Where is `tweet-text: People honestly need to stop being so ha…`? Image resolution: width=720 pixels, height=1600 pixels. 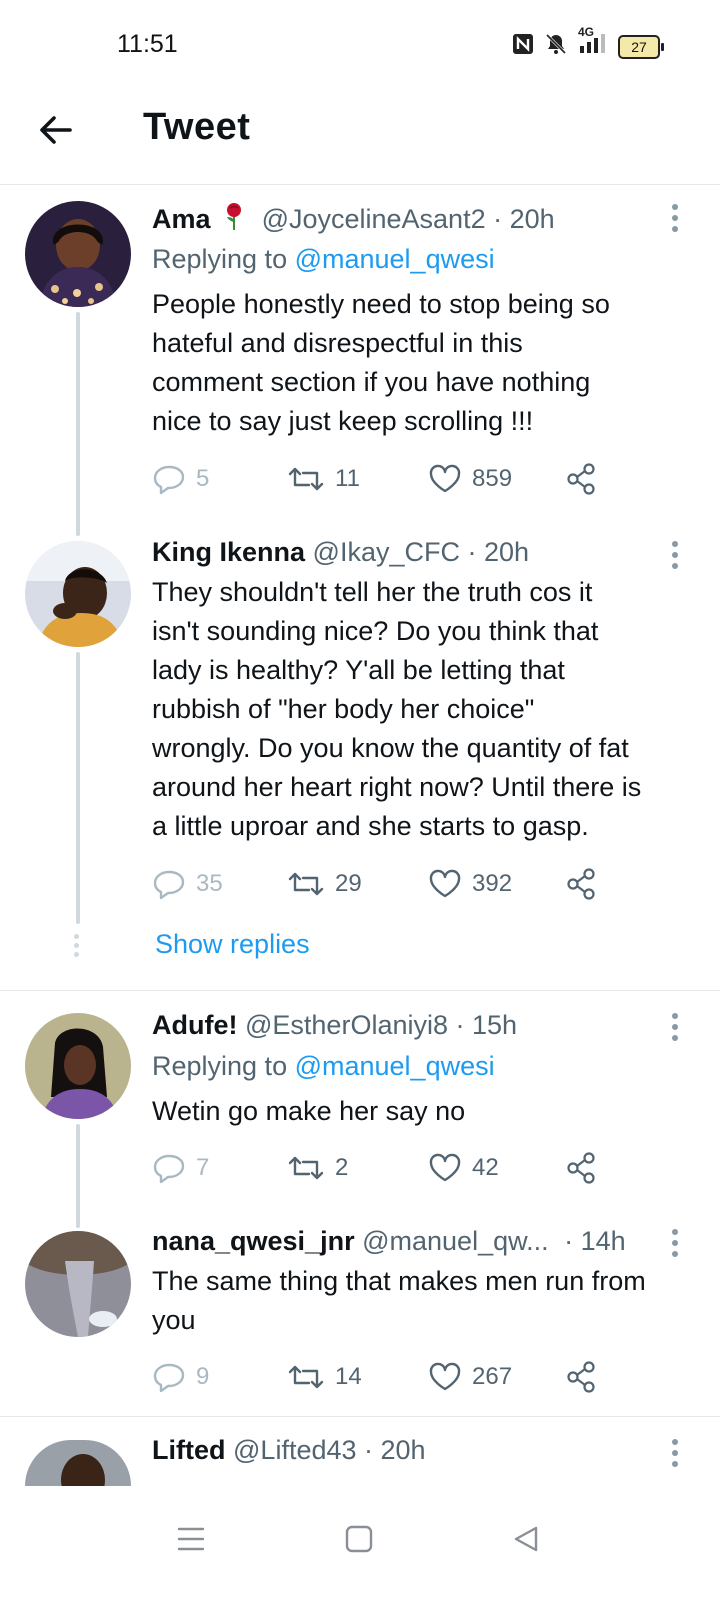
tweet-text: People honestly need to stop being so ha… is located at coordinates (381, 362).